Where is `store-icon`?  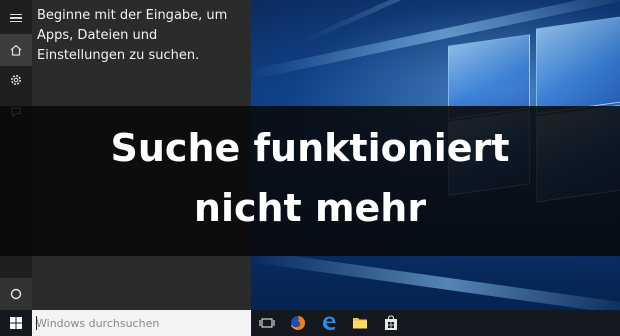 store-icon is located at coordinates (391, 323).